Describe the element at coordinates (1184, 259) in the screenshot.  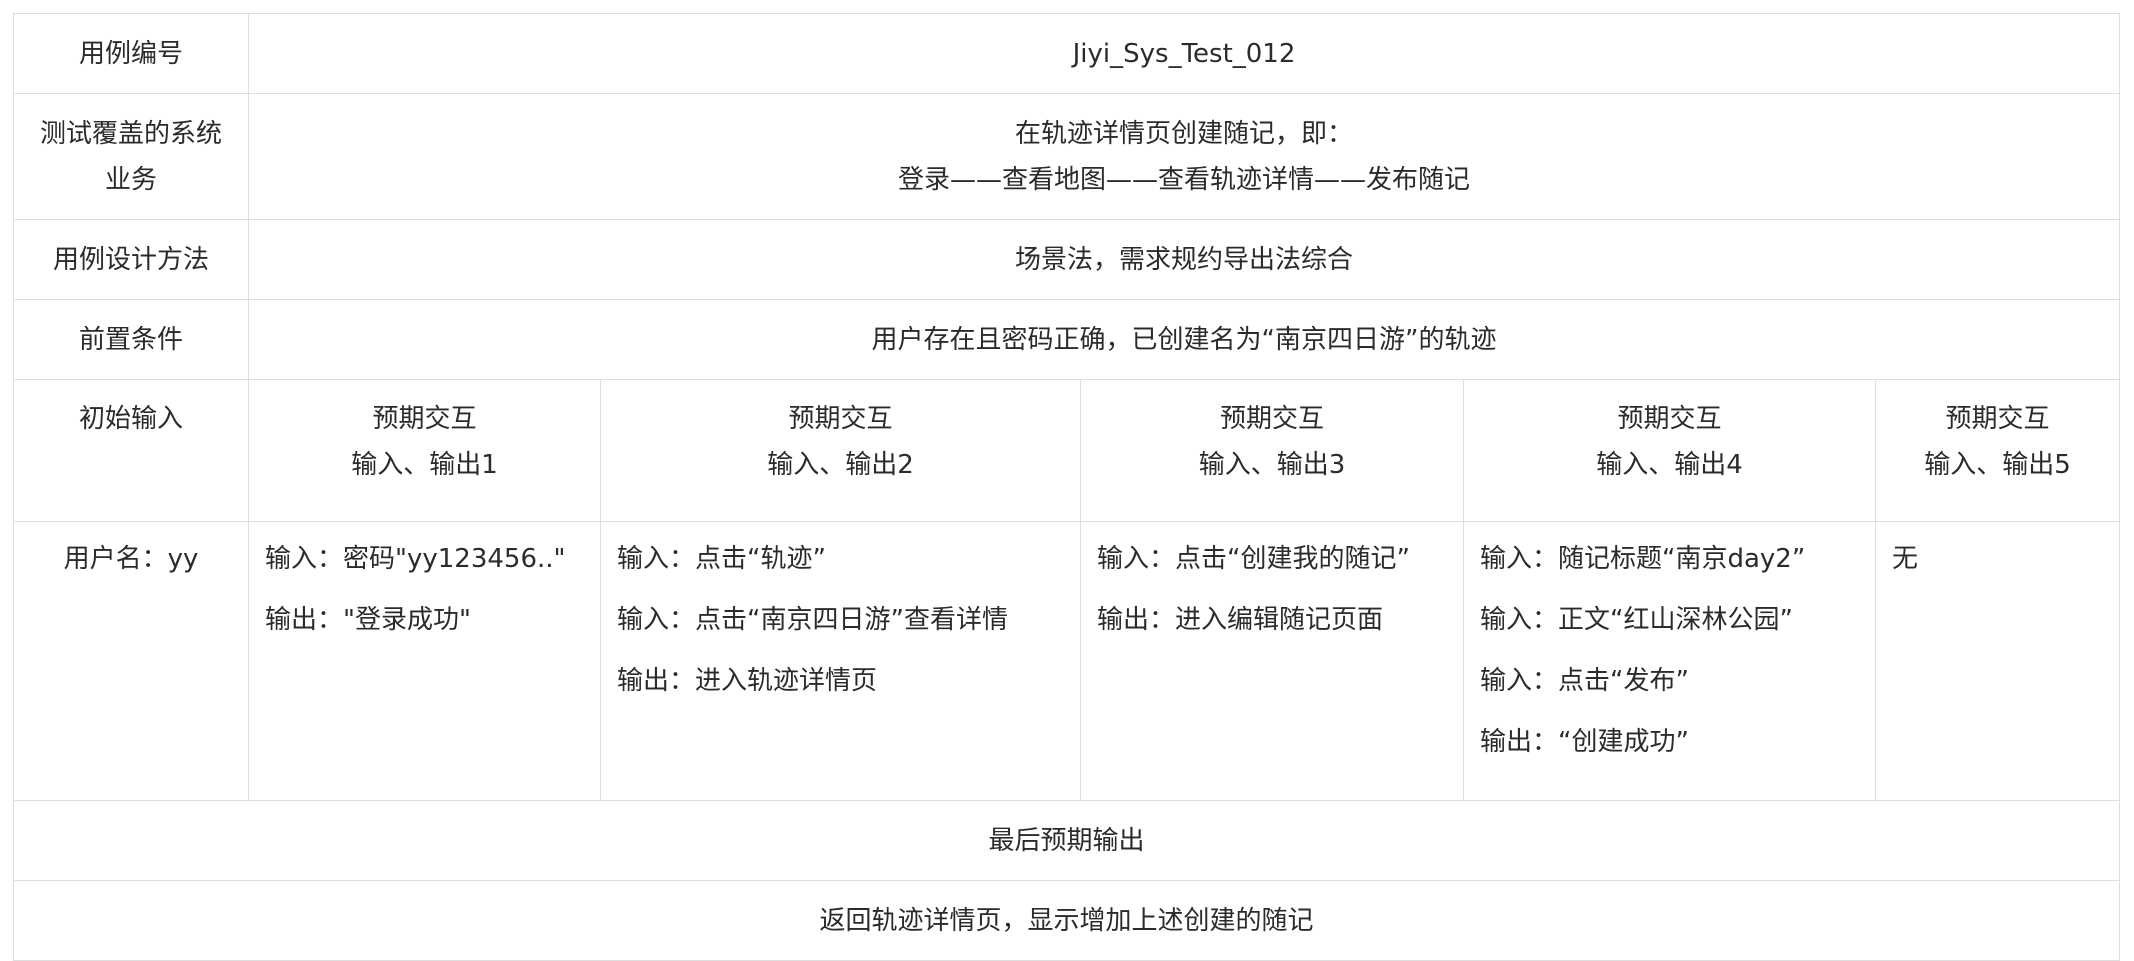
I see `method-value: 场景法，需求规约导出法综合` at that location.